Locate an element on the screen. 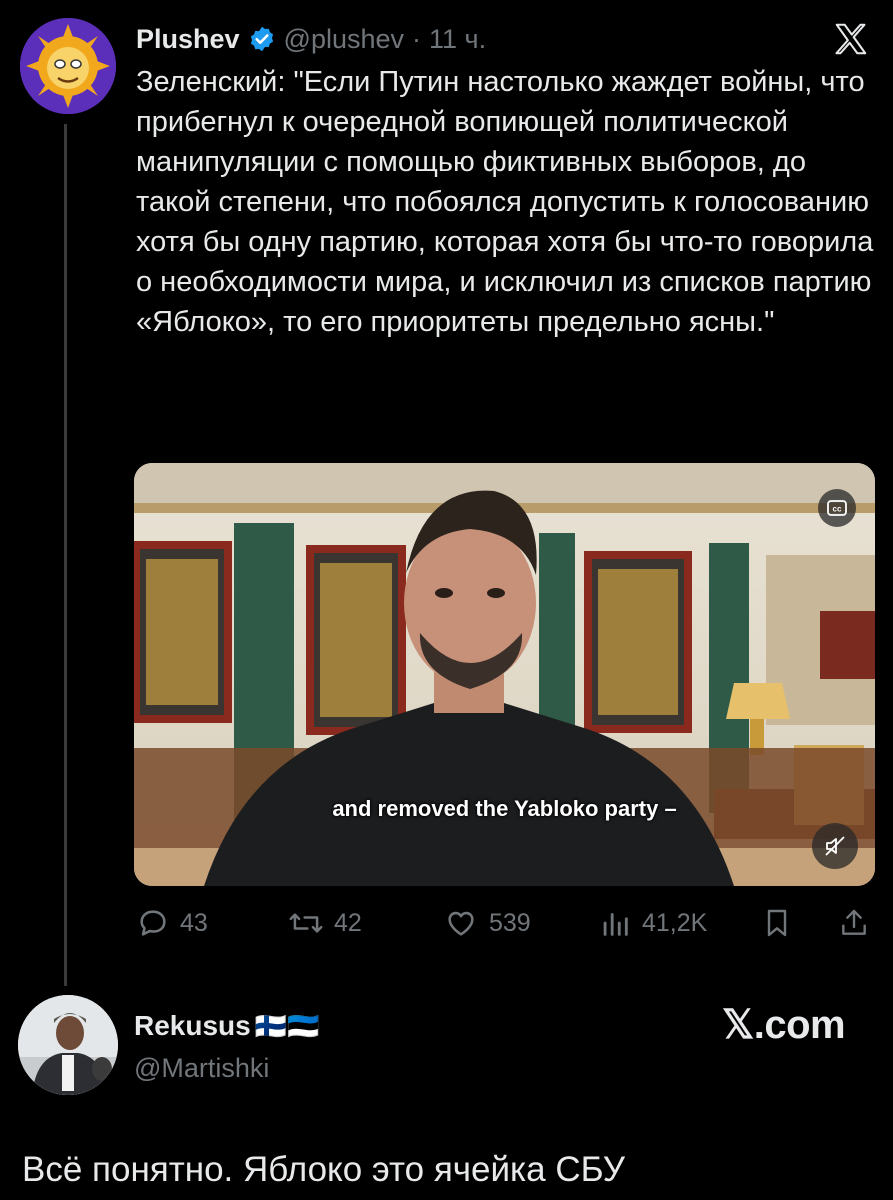 The image size is (893, 1200). share-icon is located at coordinates (854, 923).